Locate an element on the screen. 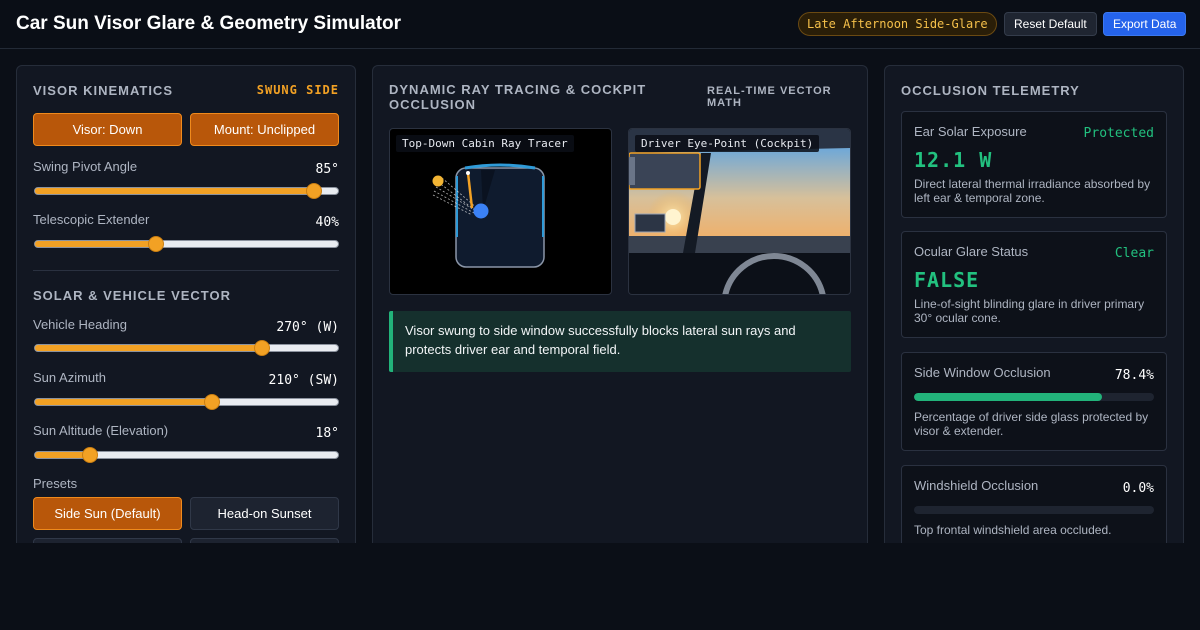 This screenshot has height=630, width=1200. vehicle-heading-label: Vehicle Heading is located at coordinates (80, 324).